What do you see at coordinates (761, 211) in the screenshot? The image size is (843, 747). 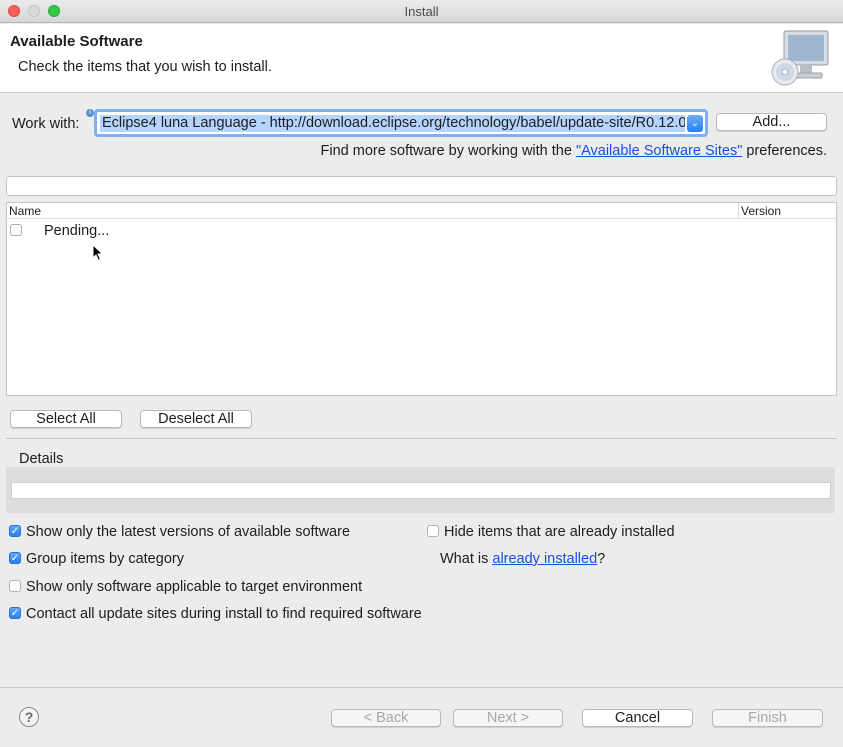 I see `column-header-version: Version` at bounding box center [761, 211].